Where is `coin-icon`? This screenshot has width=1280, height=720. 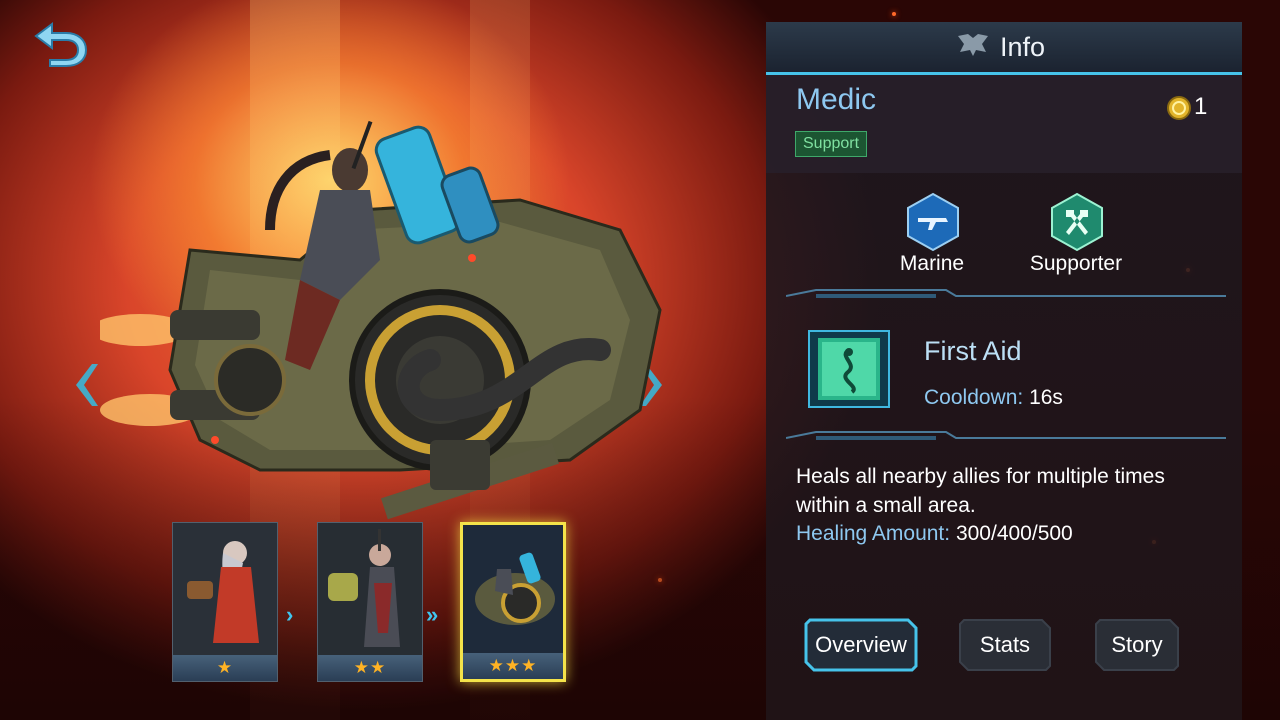
coin-icon is located at coordinates (1179, 108).